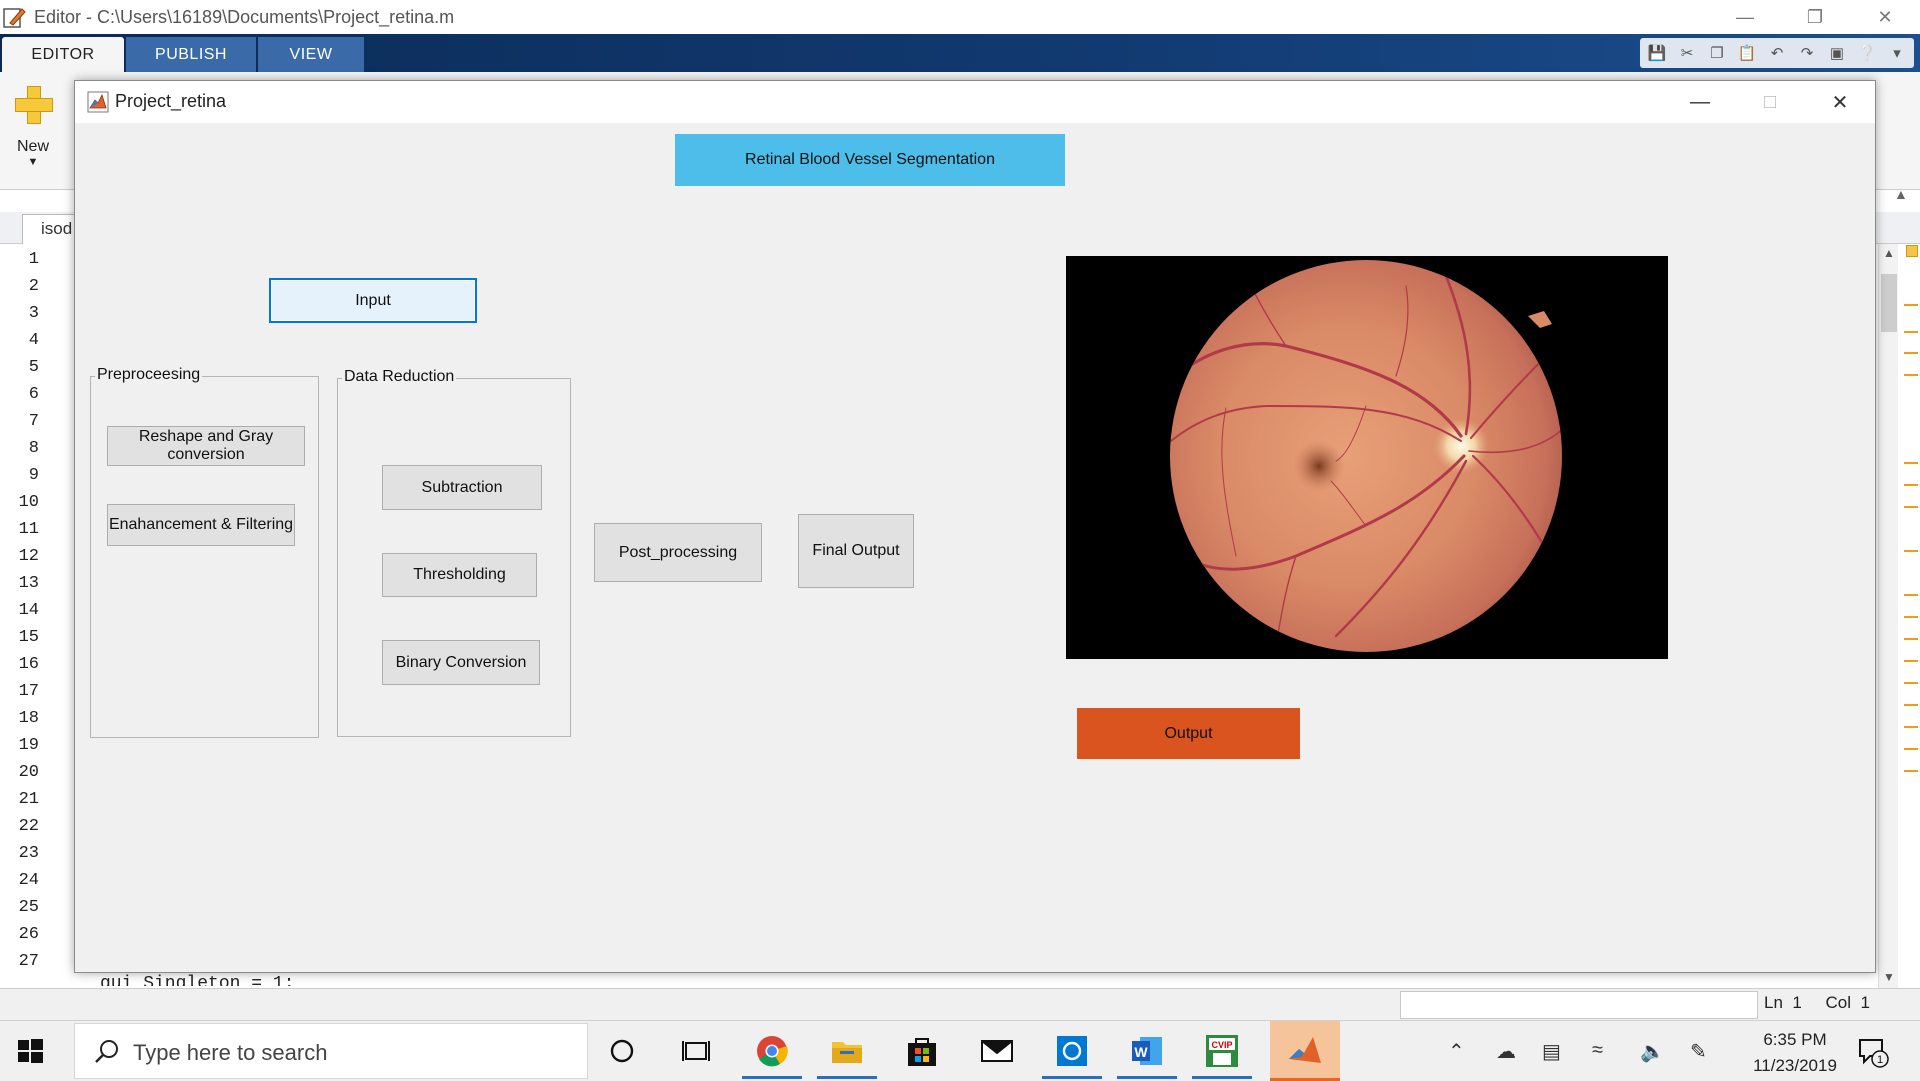 The height and width of the screenshot is (1081, 1920). What do you see at coordinates (311, 54) in the screenshot?
I see `tab-view: VIEW` at bounding box center [311, 54].